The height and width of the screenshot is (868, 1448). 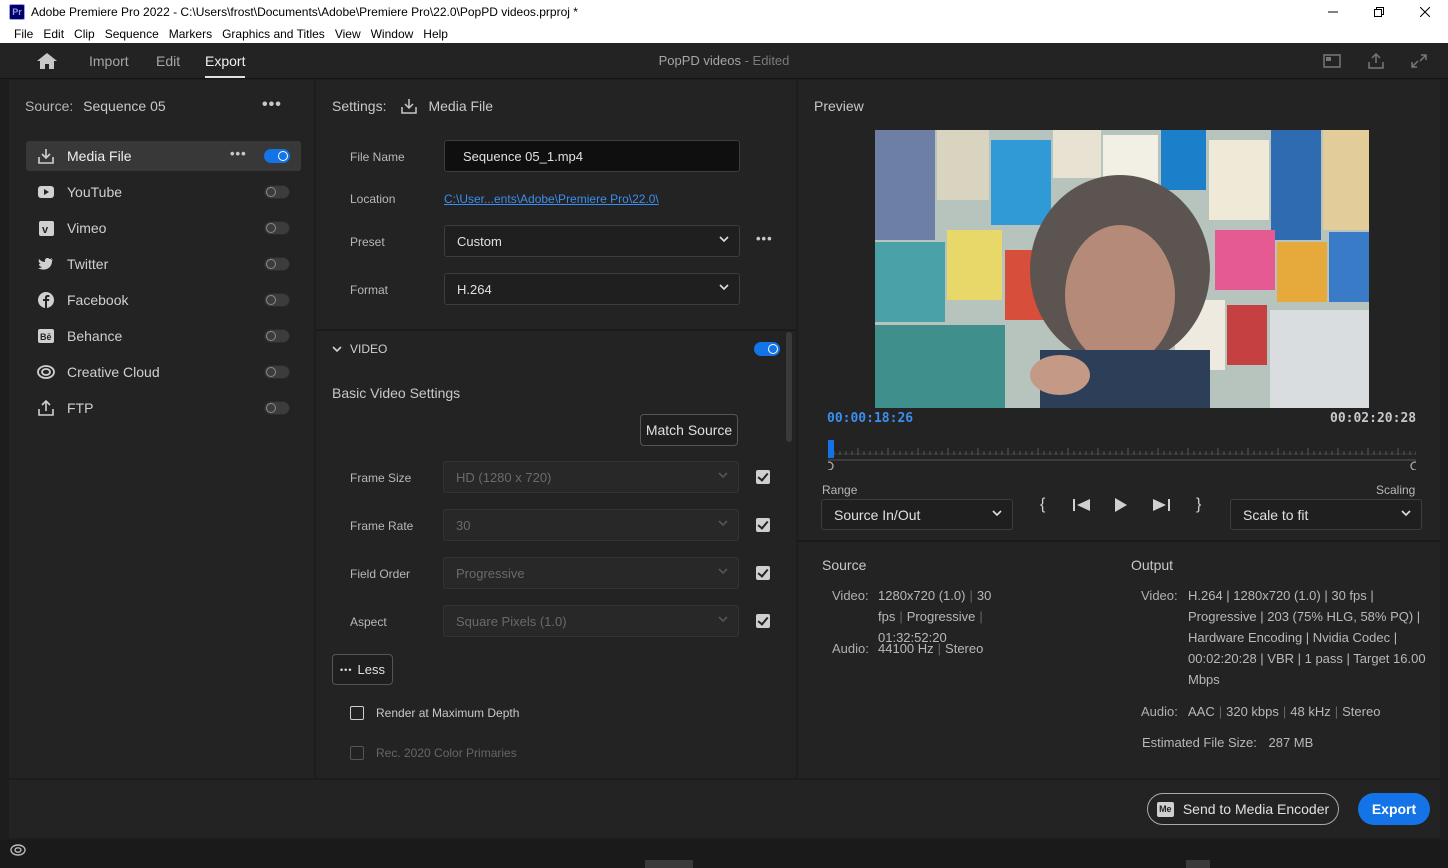 I want to click on destination-facebook: Facebook, so click(x=163, y=300).